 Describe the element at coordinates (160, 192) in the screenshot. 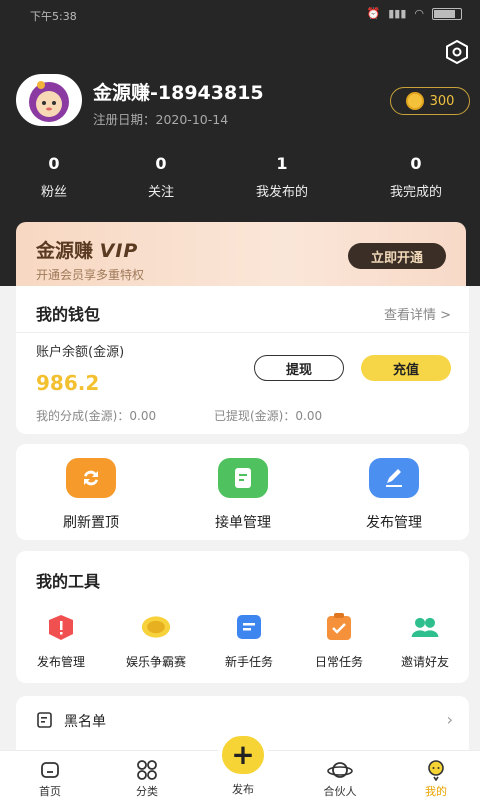

I see `stat-label: 关注` at that location.